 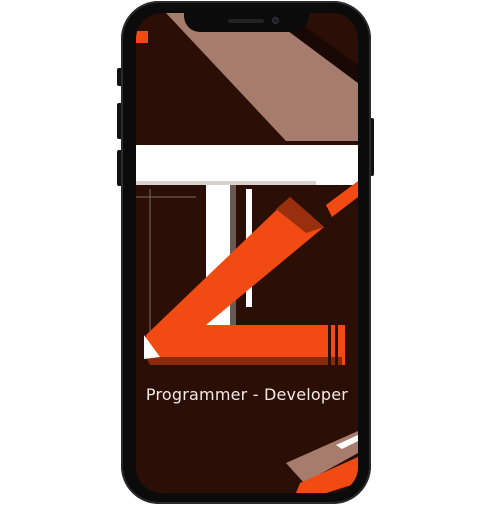 I want to click on front-camera, so click(x=275, y=20).